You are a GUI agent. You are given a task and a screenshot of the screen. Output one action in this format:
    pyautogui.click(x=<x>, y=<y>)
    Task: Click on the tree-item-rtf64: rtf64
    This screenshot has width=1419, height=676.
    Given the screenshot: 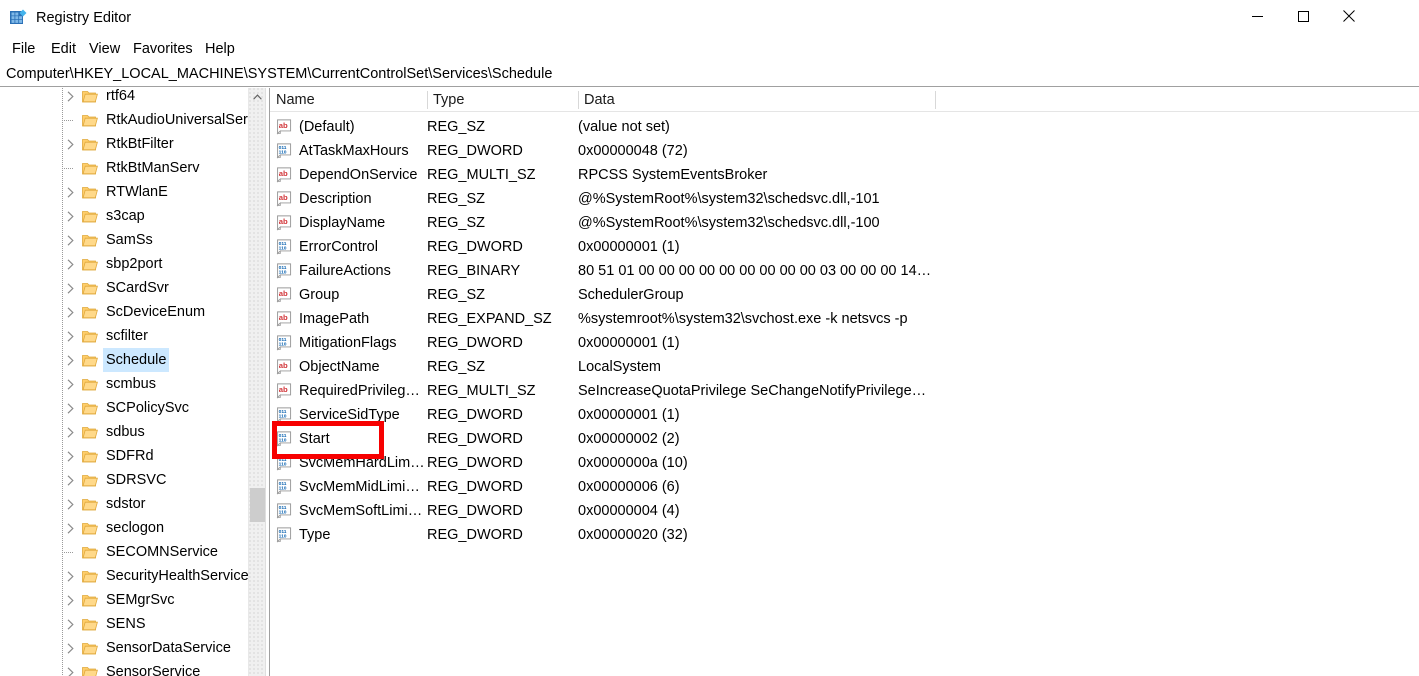 What is the action you would take?
    pyautogui.click(x=124, y=98)
    